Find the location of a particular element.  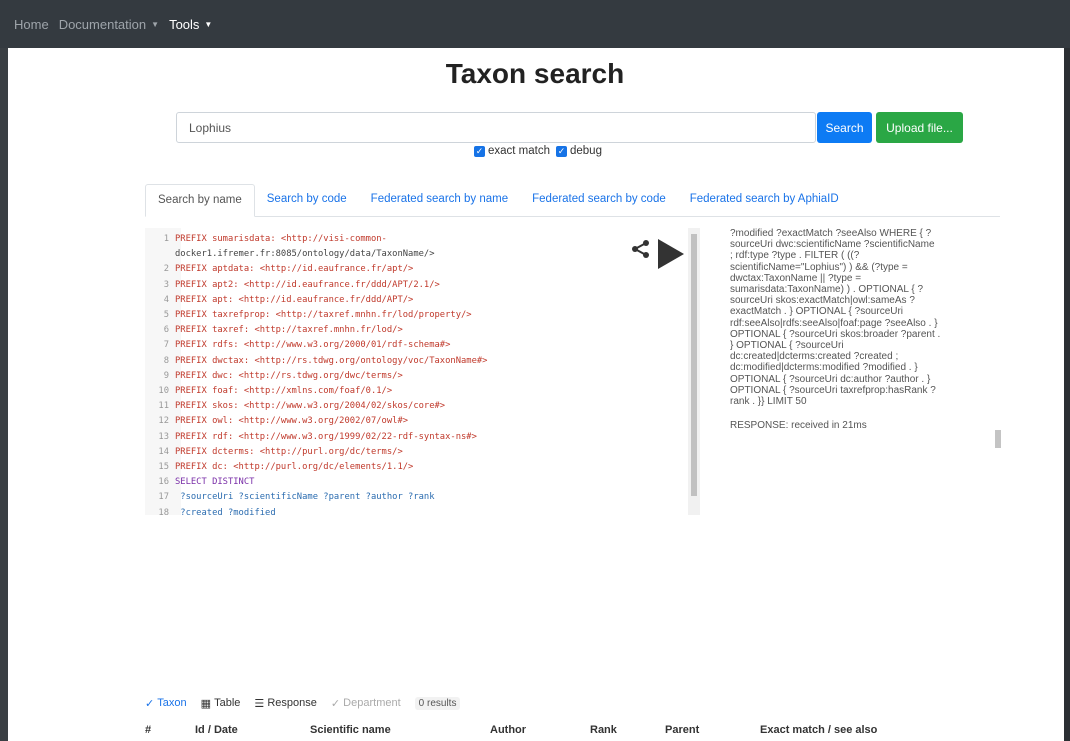

share-icon is located at coordinates (641, 249).